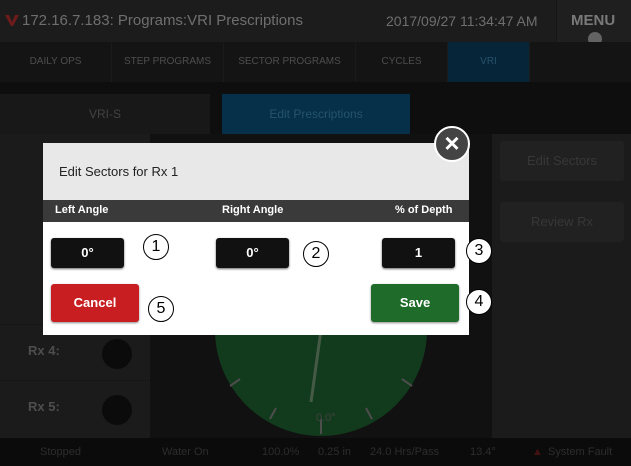 This screenshot has height=466, width=631. Describe the element at coordinates (119, 171) in the screenshot. I see `dialog-title: Edit Sectors for Rx 1` at that location.